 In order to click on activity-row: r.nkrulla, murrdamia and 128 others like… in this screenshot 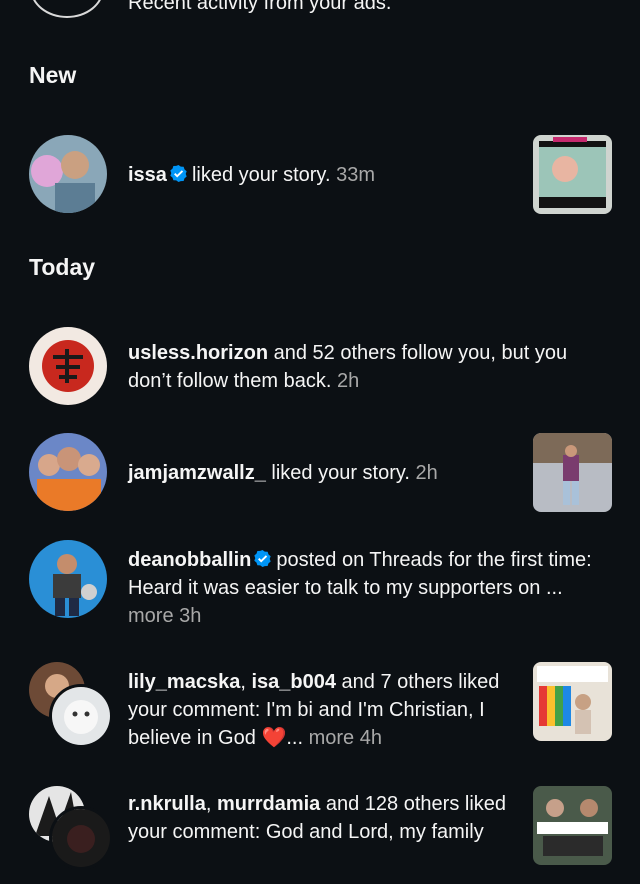, I will do `click(320, 834)`.